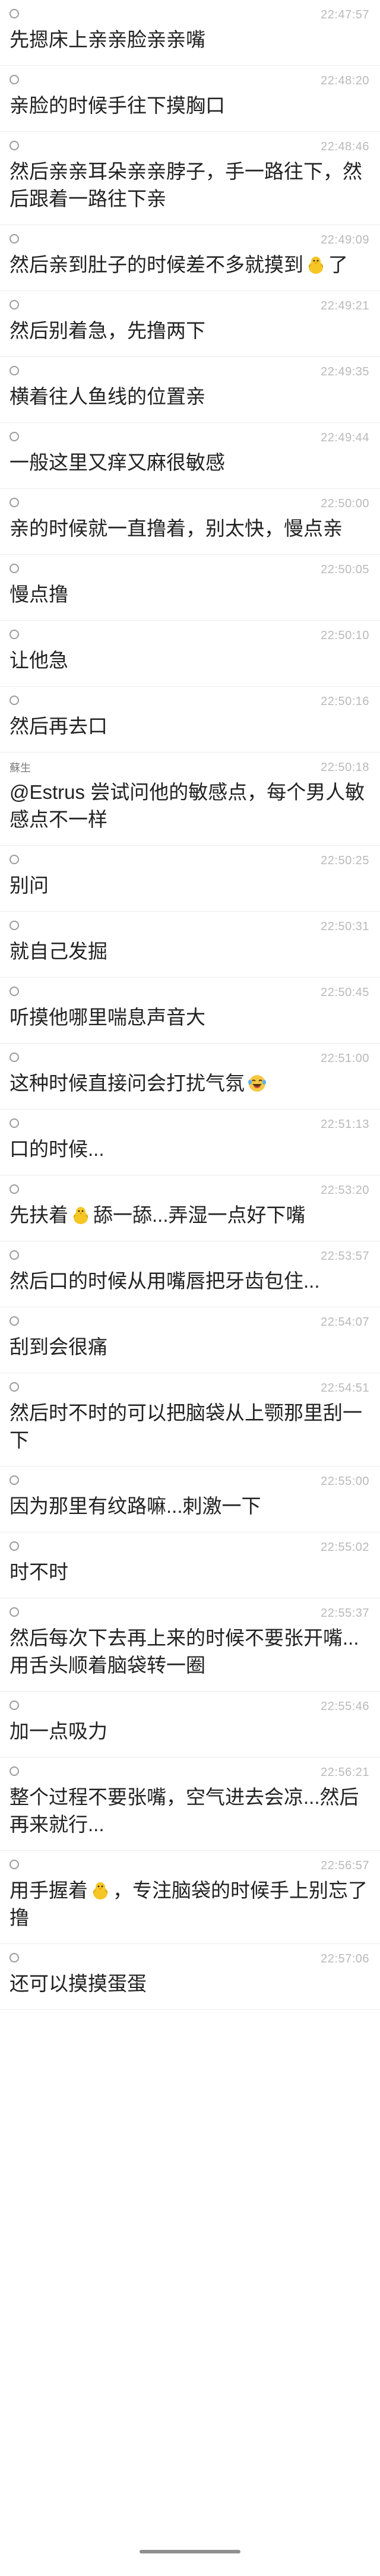 The width and height of the screenshot is (380, 2576). I want to click on message-row: 22:56:57 用手握着 ，专注脑袋的时候手上别忘了撸, so click(190, 1897).